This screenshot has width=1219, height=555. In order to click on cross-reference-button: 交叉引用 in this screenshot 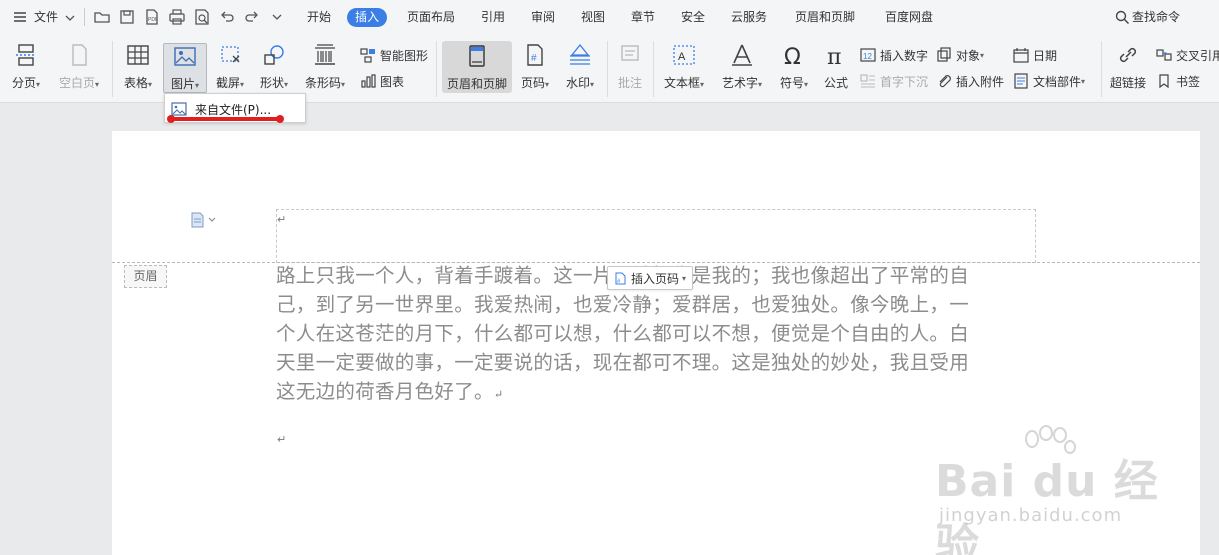, I will do `click(1187, 55)`.